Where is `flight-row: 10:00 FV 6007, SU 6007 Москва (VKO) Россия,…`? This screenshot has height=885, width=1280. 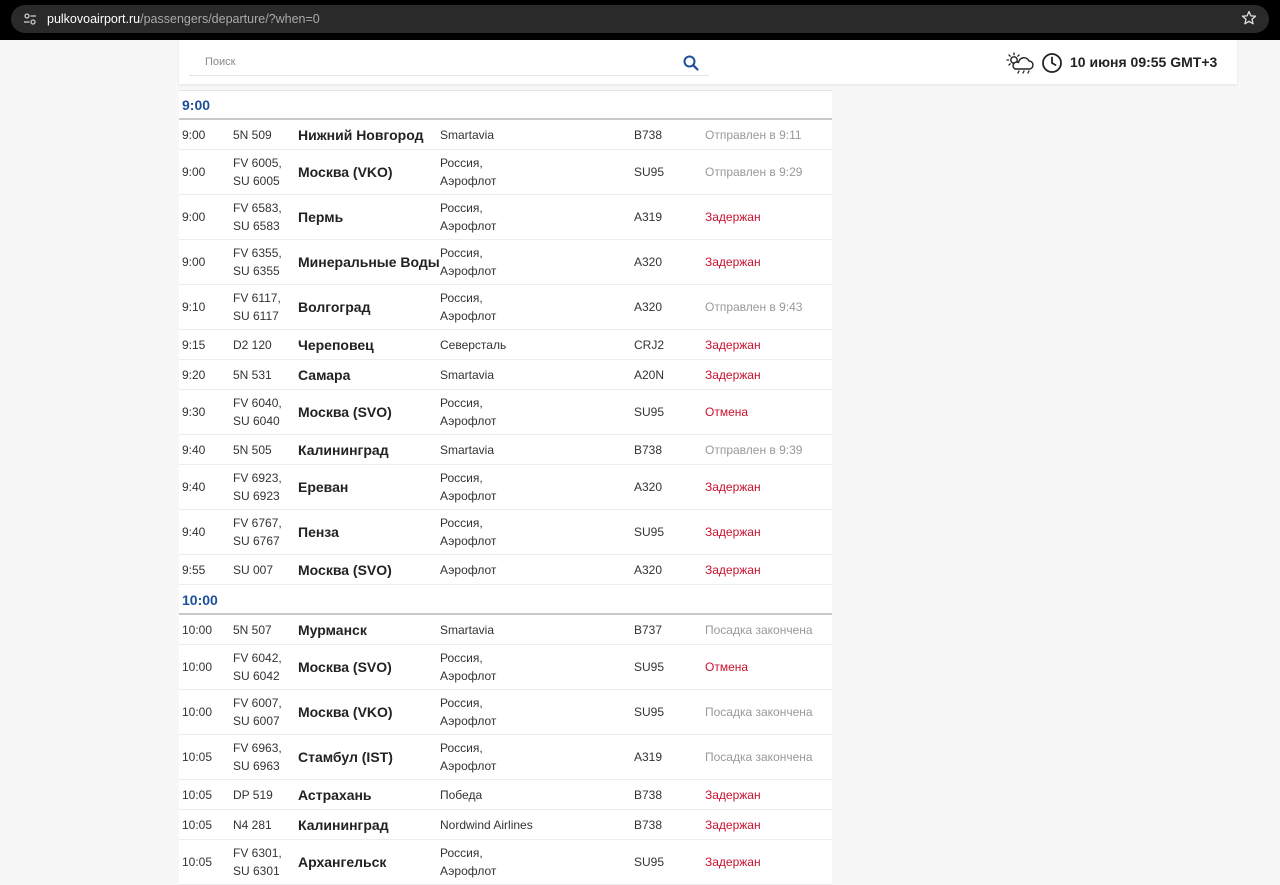
flight-row: 10:00 FV 6007, SU 6007 Москва (VKO) Россия,… is located at coordinates (505, 712).